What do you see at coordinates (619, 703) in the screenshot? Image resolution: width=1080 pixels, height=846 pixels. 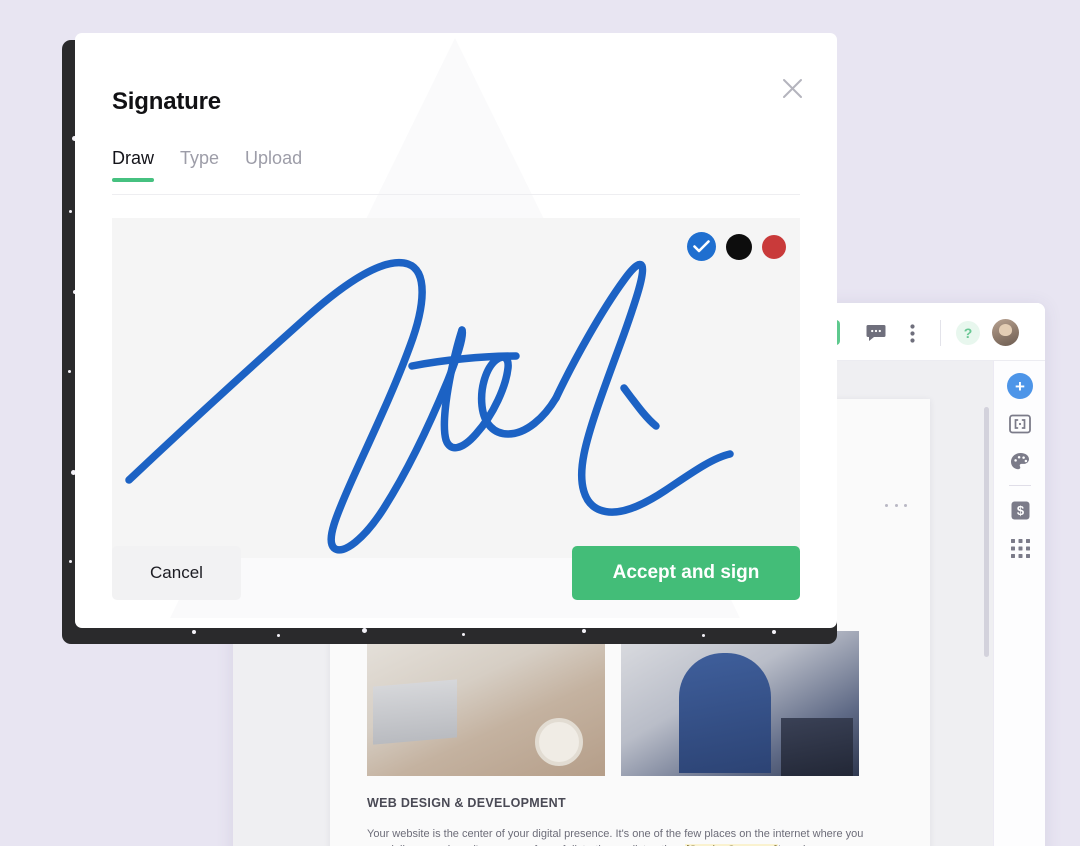 I see `document-photo-row` at bounding box center [619, 703].